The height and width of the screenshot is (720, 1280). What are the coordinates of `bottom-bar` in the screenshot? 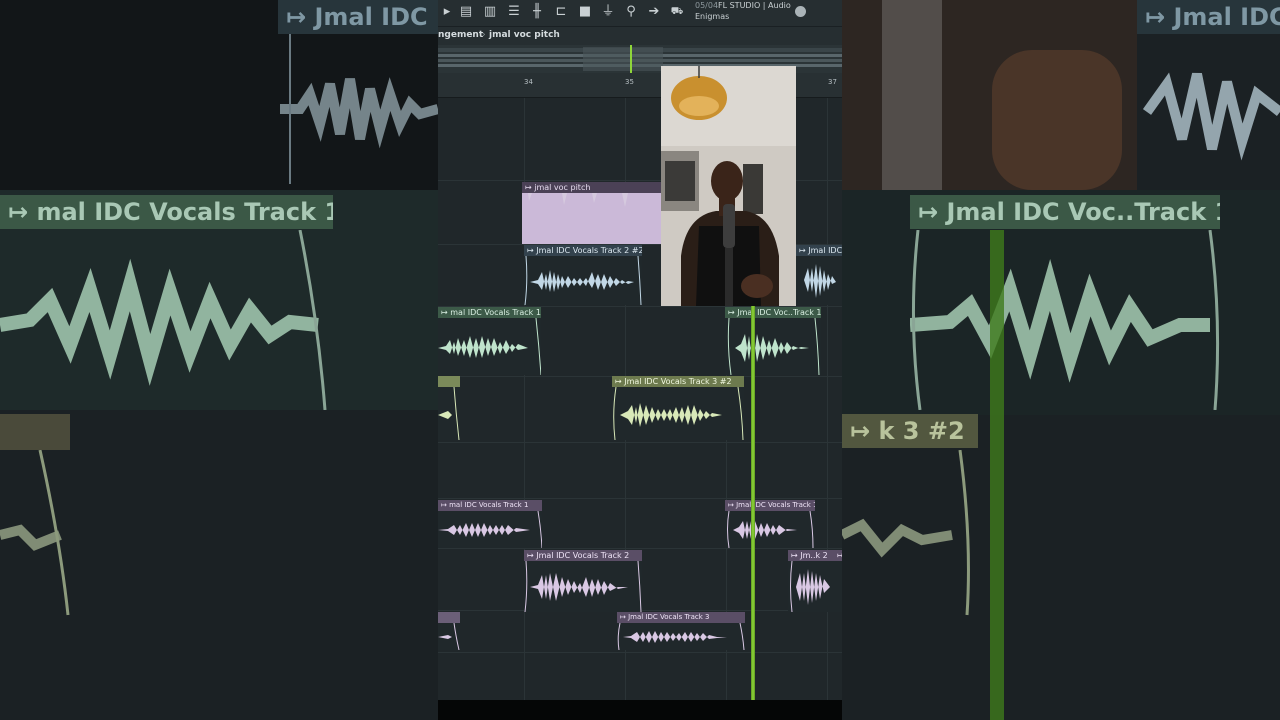 It's located at (640, 710).